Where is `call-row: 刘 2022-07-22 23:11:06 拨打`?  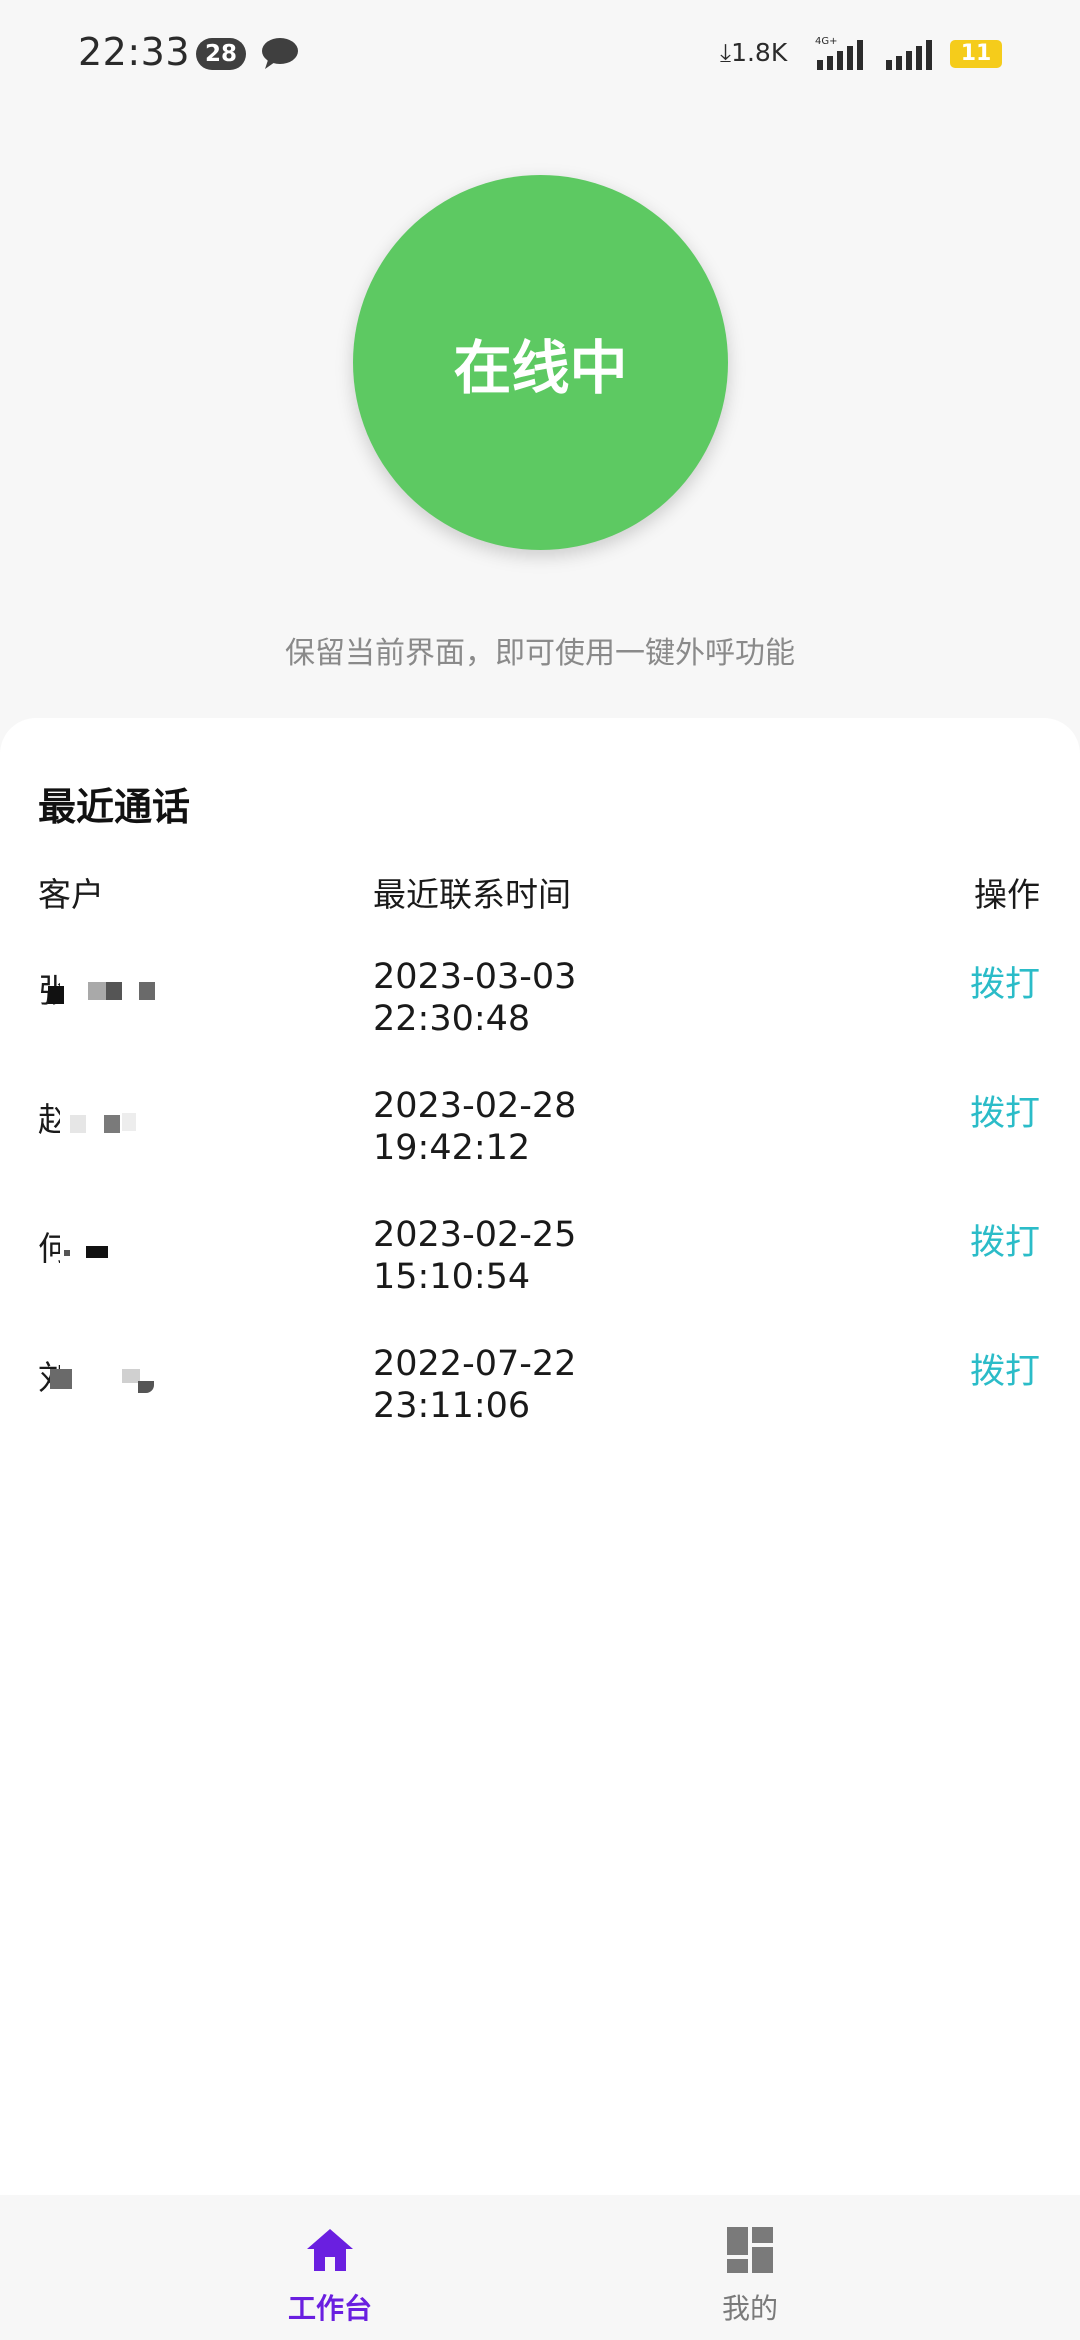
call-row: 刘 2022-07-22 23:11:06 拨打 is located at coordinates (540, 1393).